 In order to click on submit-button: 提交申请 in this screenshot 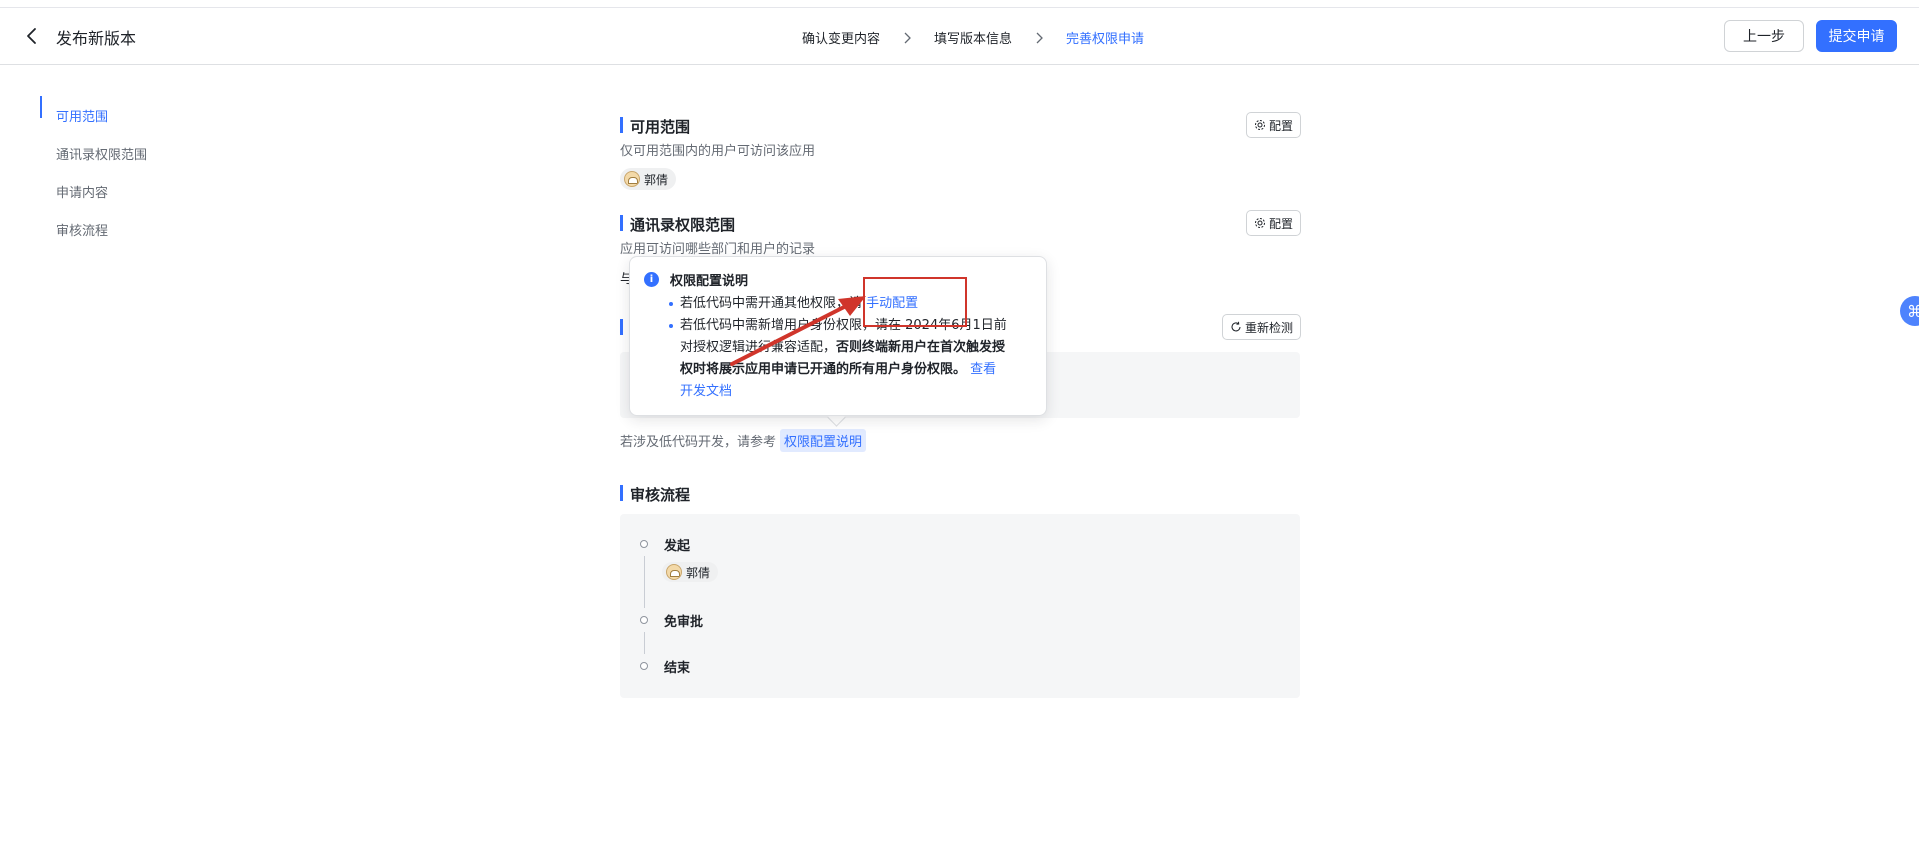, I will do `click(1856, 36)`.